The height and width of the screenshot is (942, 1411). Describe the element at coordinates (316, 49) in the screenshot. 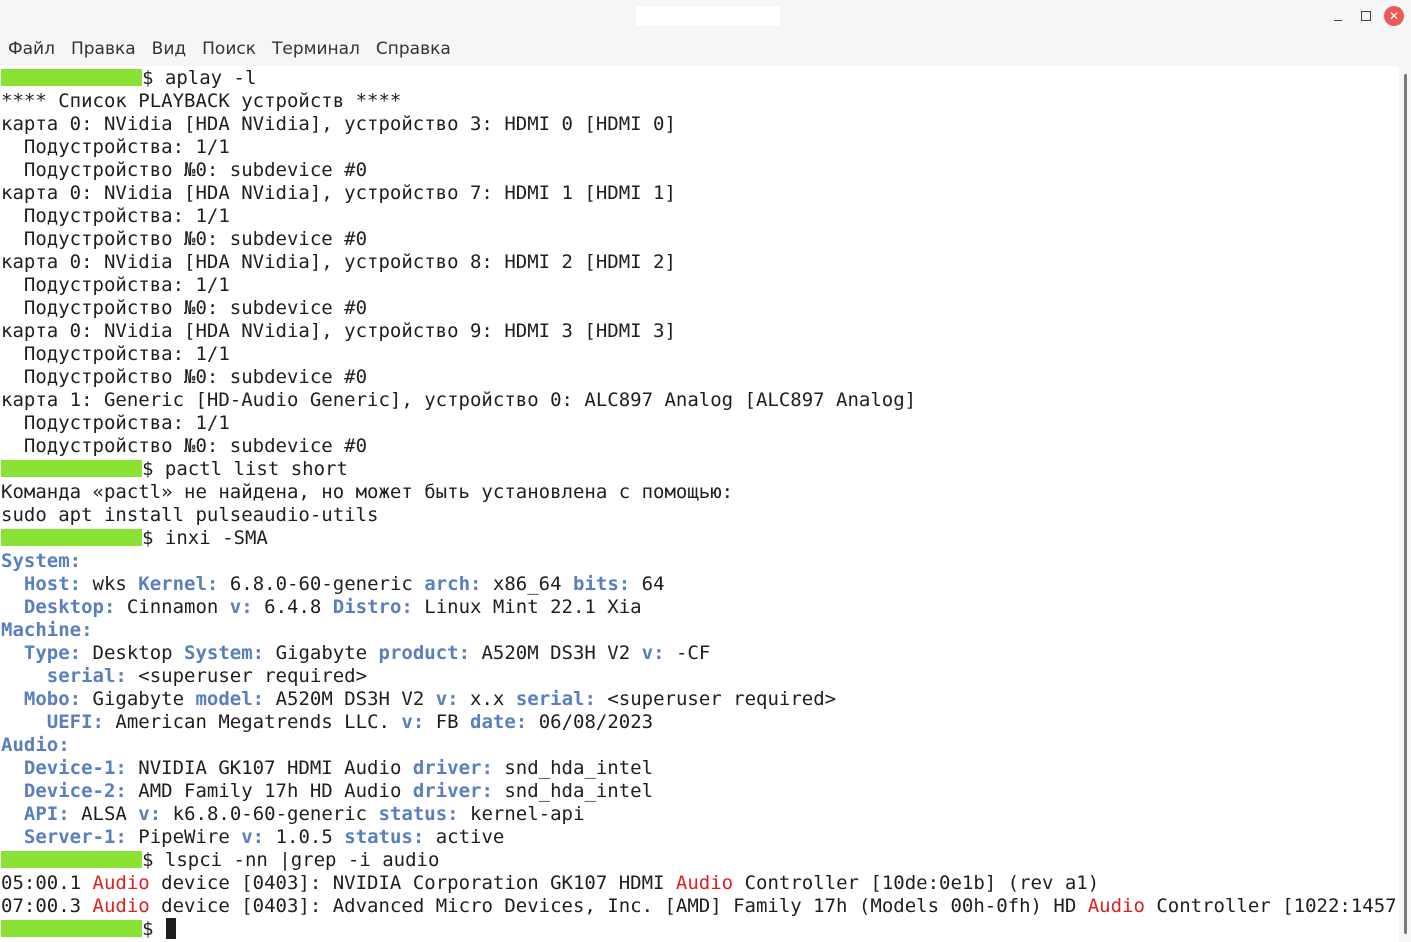

I see `menu-terminal: Терминал` at that location.